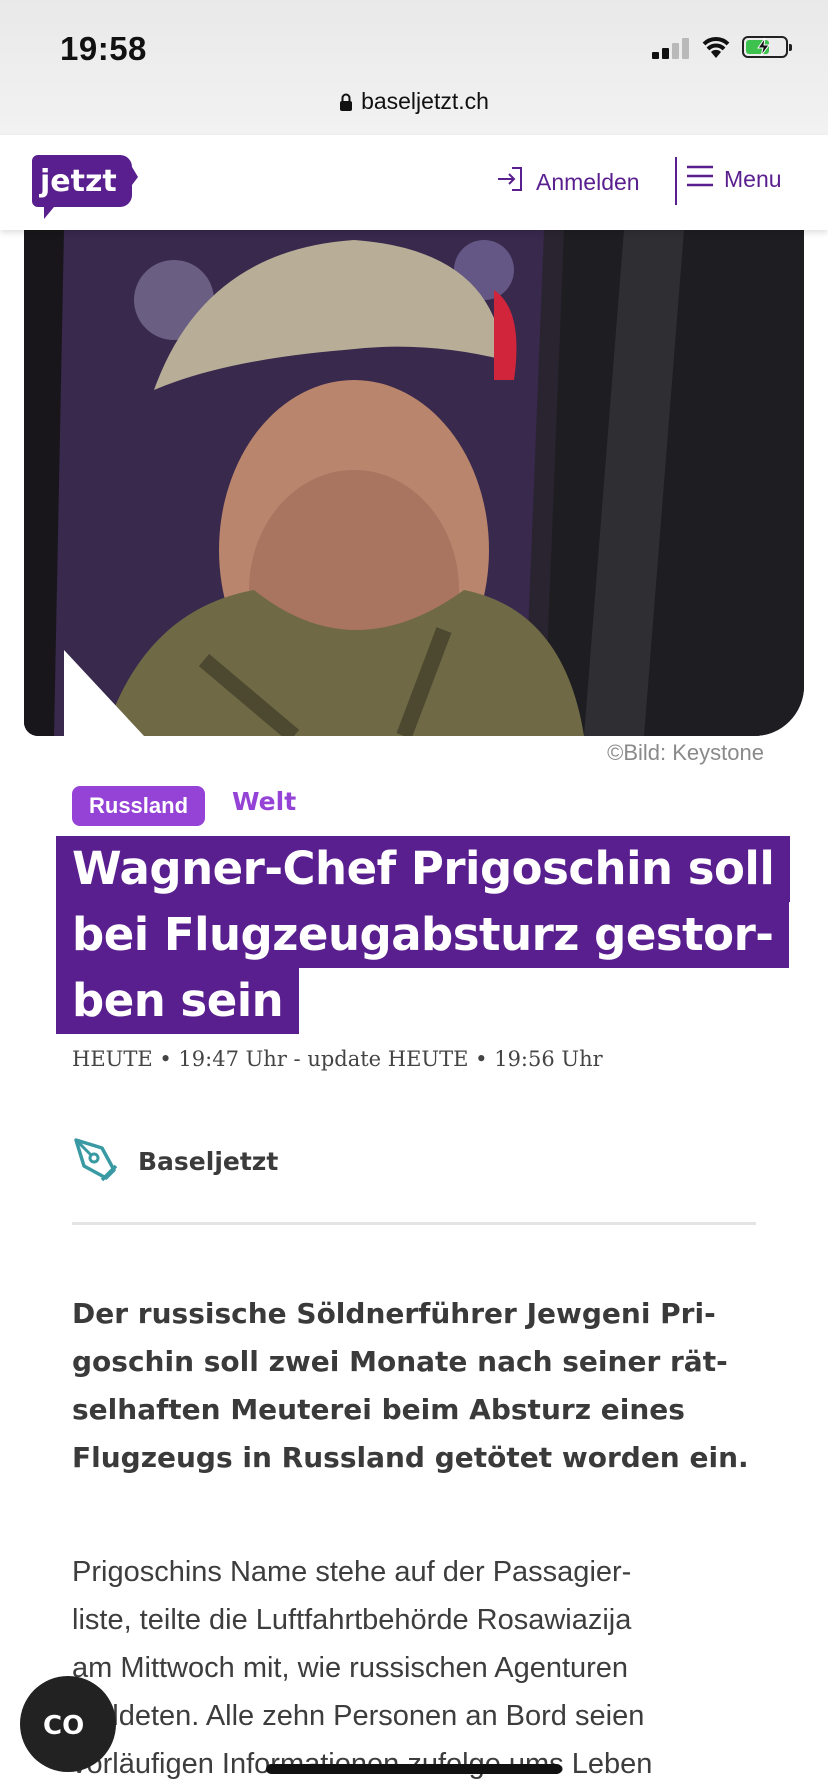  Describe the element at coordinates (425, 101) in the screenshot. I see `url-text: baseljetzt.ch` at that location.